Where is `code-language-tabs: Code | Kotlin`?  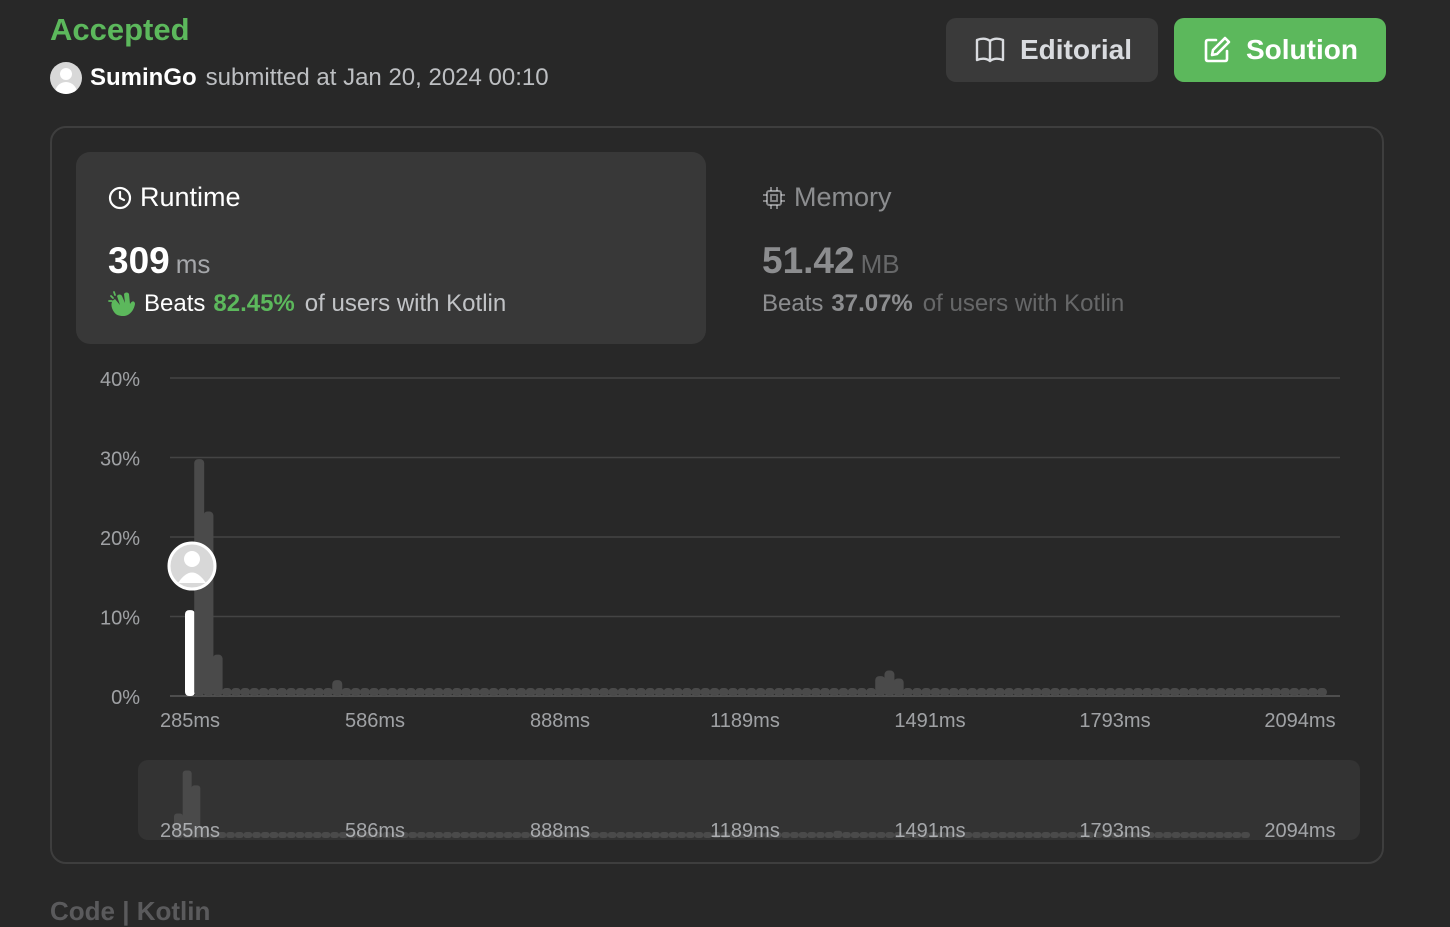
code-language-tabs: Code | Kotlin is located at coordinates (130, 911).